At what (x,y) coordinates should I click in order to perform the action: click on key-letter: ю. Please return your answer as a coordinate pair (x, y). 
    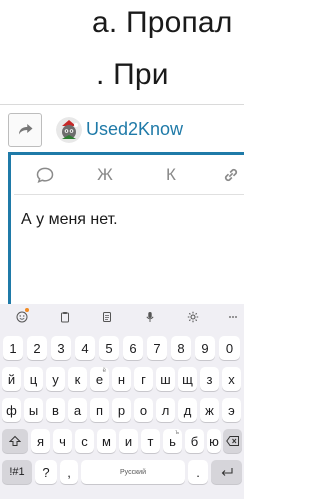
    Looking at the image, I should click on (214, 441).